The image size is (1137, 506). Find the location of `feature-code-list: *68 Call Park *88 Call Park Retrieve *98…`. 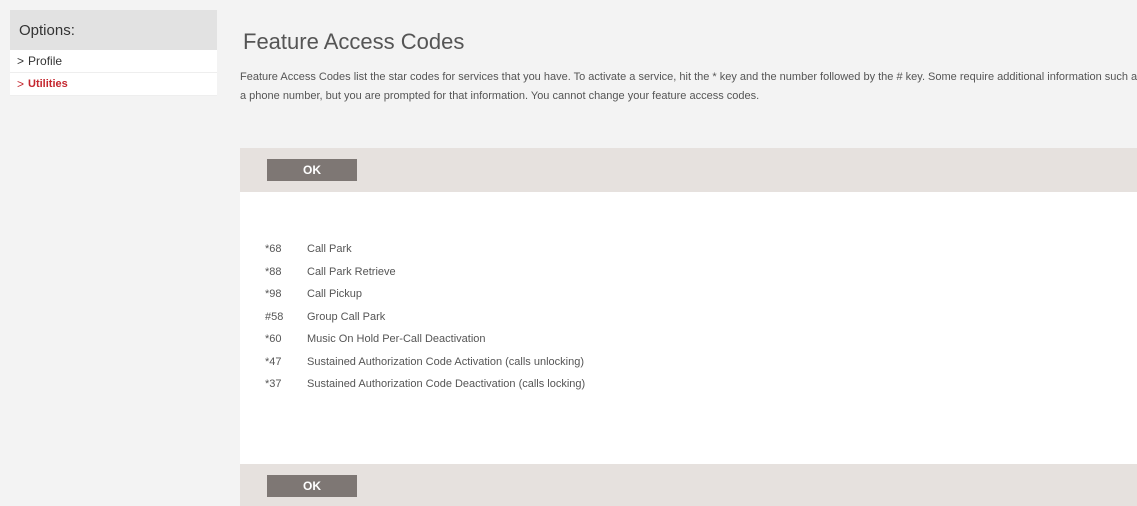

feature-code-list: *68 Call Park *88 Call Park Retrieve *98… is located at coordinates (425, 317).